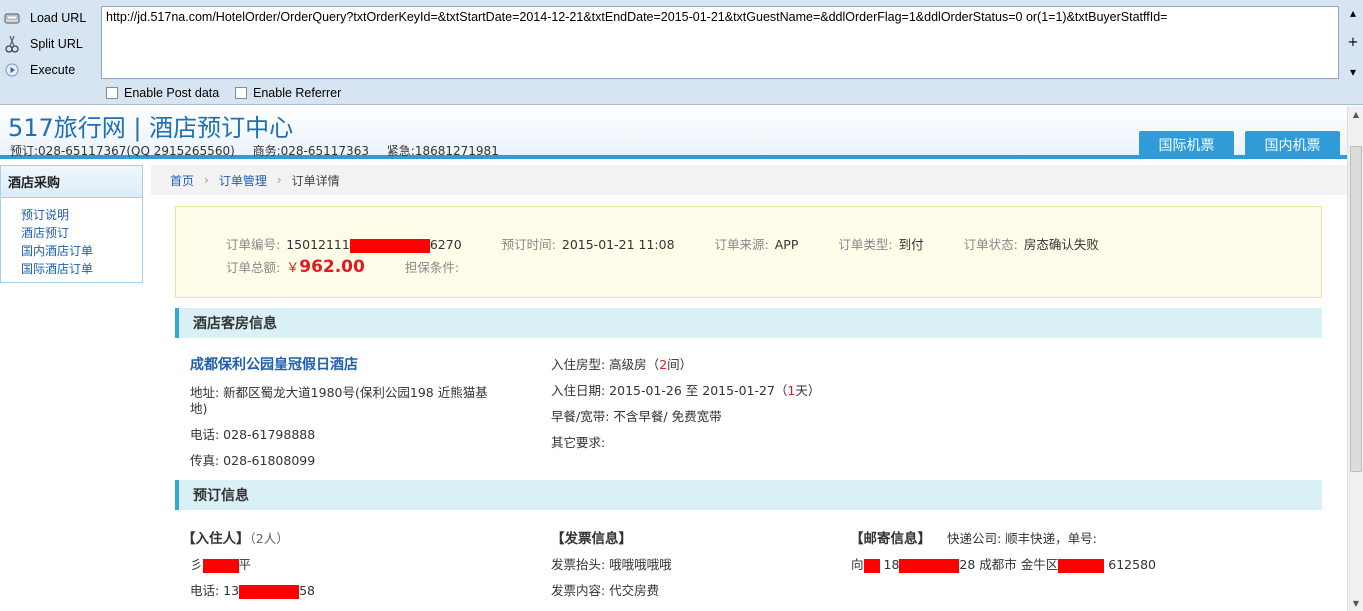 The height and width of the screenshot is (611, 1363). I want to click on guest-name: 彡平, so click(221, 565).